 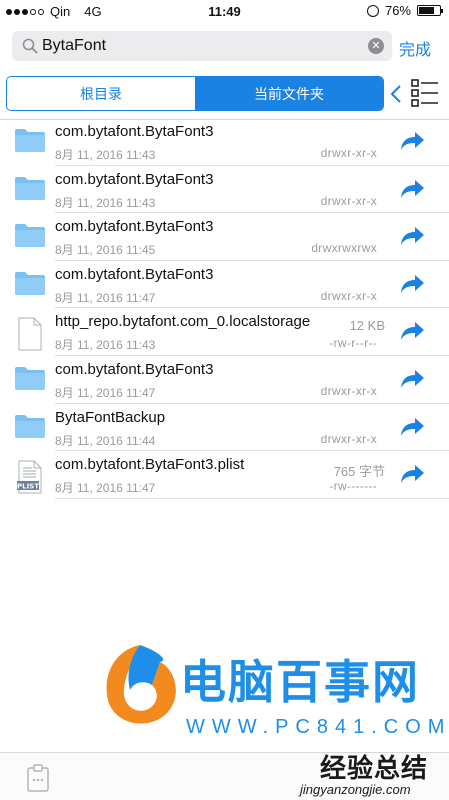 I want to click on clear-search-icon: ✕, so click(x=376, y=46).